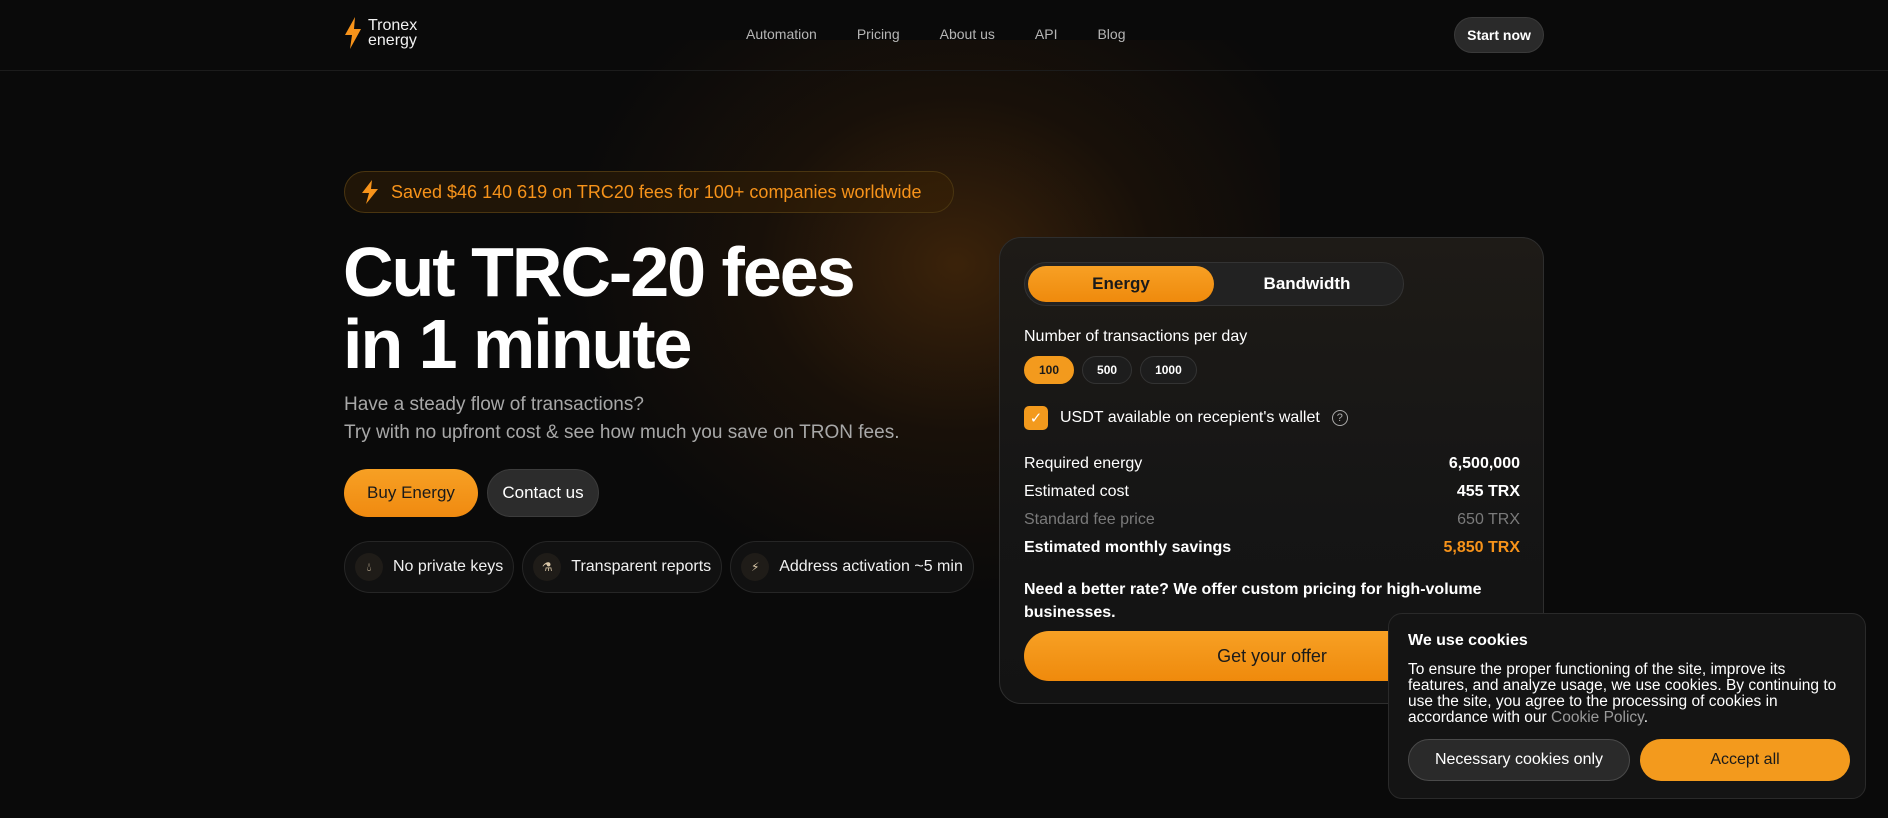 The height and width of the screenshot is (818, 1888). What do you see at coordinates (517, 344) in the screenshot?
I see `title-line-2: in 1 minute` at bounding box center [517, 344].